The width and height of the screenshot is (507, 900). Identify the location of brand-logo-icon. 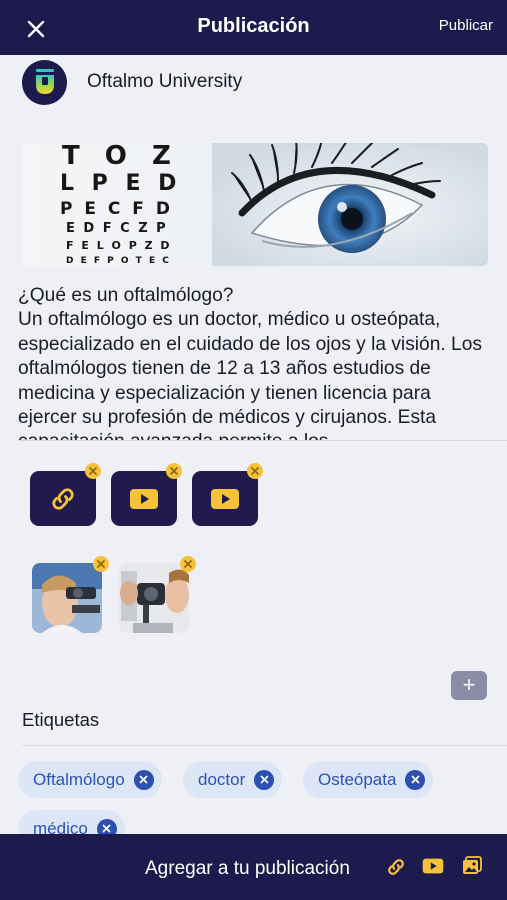
(44, 81).